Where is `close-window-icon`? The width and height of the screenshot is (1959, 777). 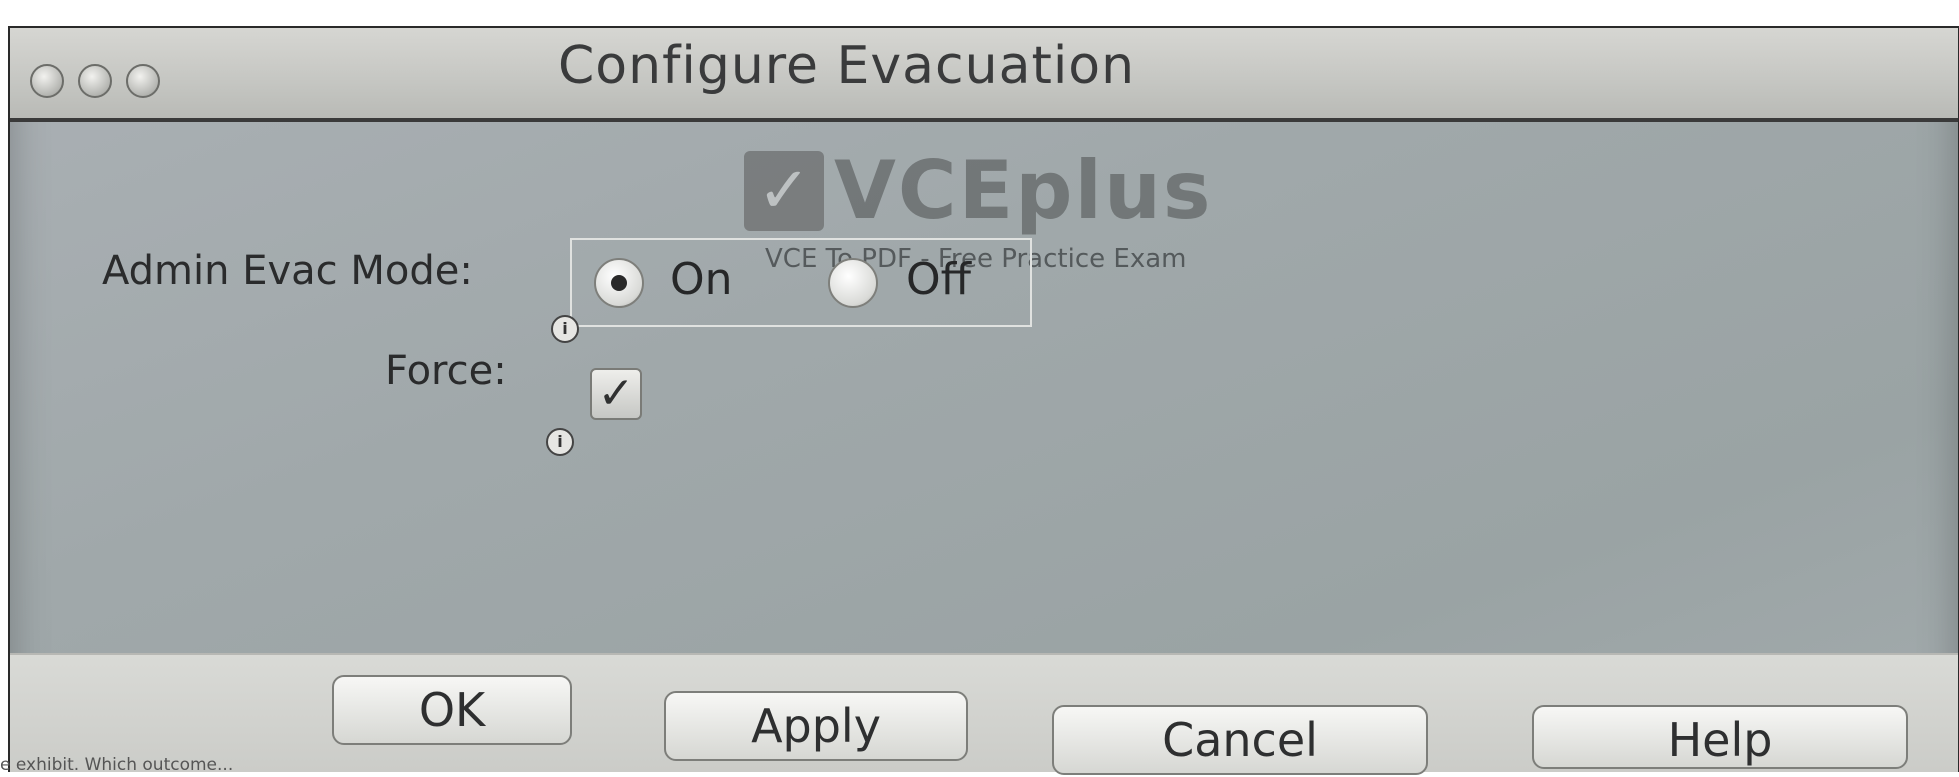
close-window-icon is located at coordinates (47, 81).